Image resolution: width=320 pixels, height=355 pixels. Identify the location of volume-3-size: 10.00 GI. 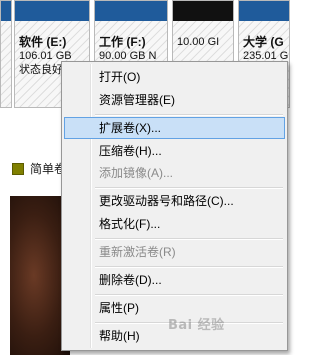
(198, 42).